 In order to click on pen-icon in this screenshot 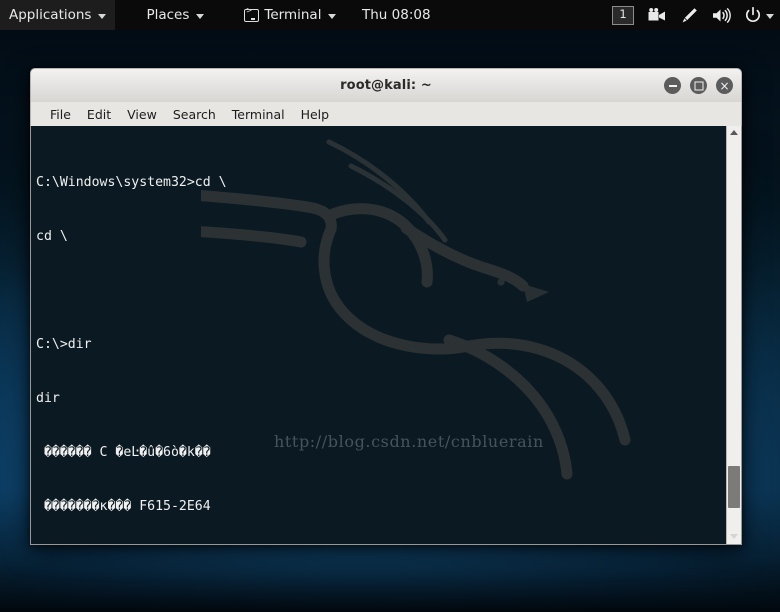, I will do `click(689, 15)`.